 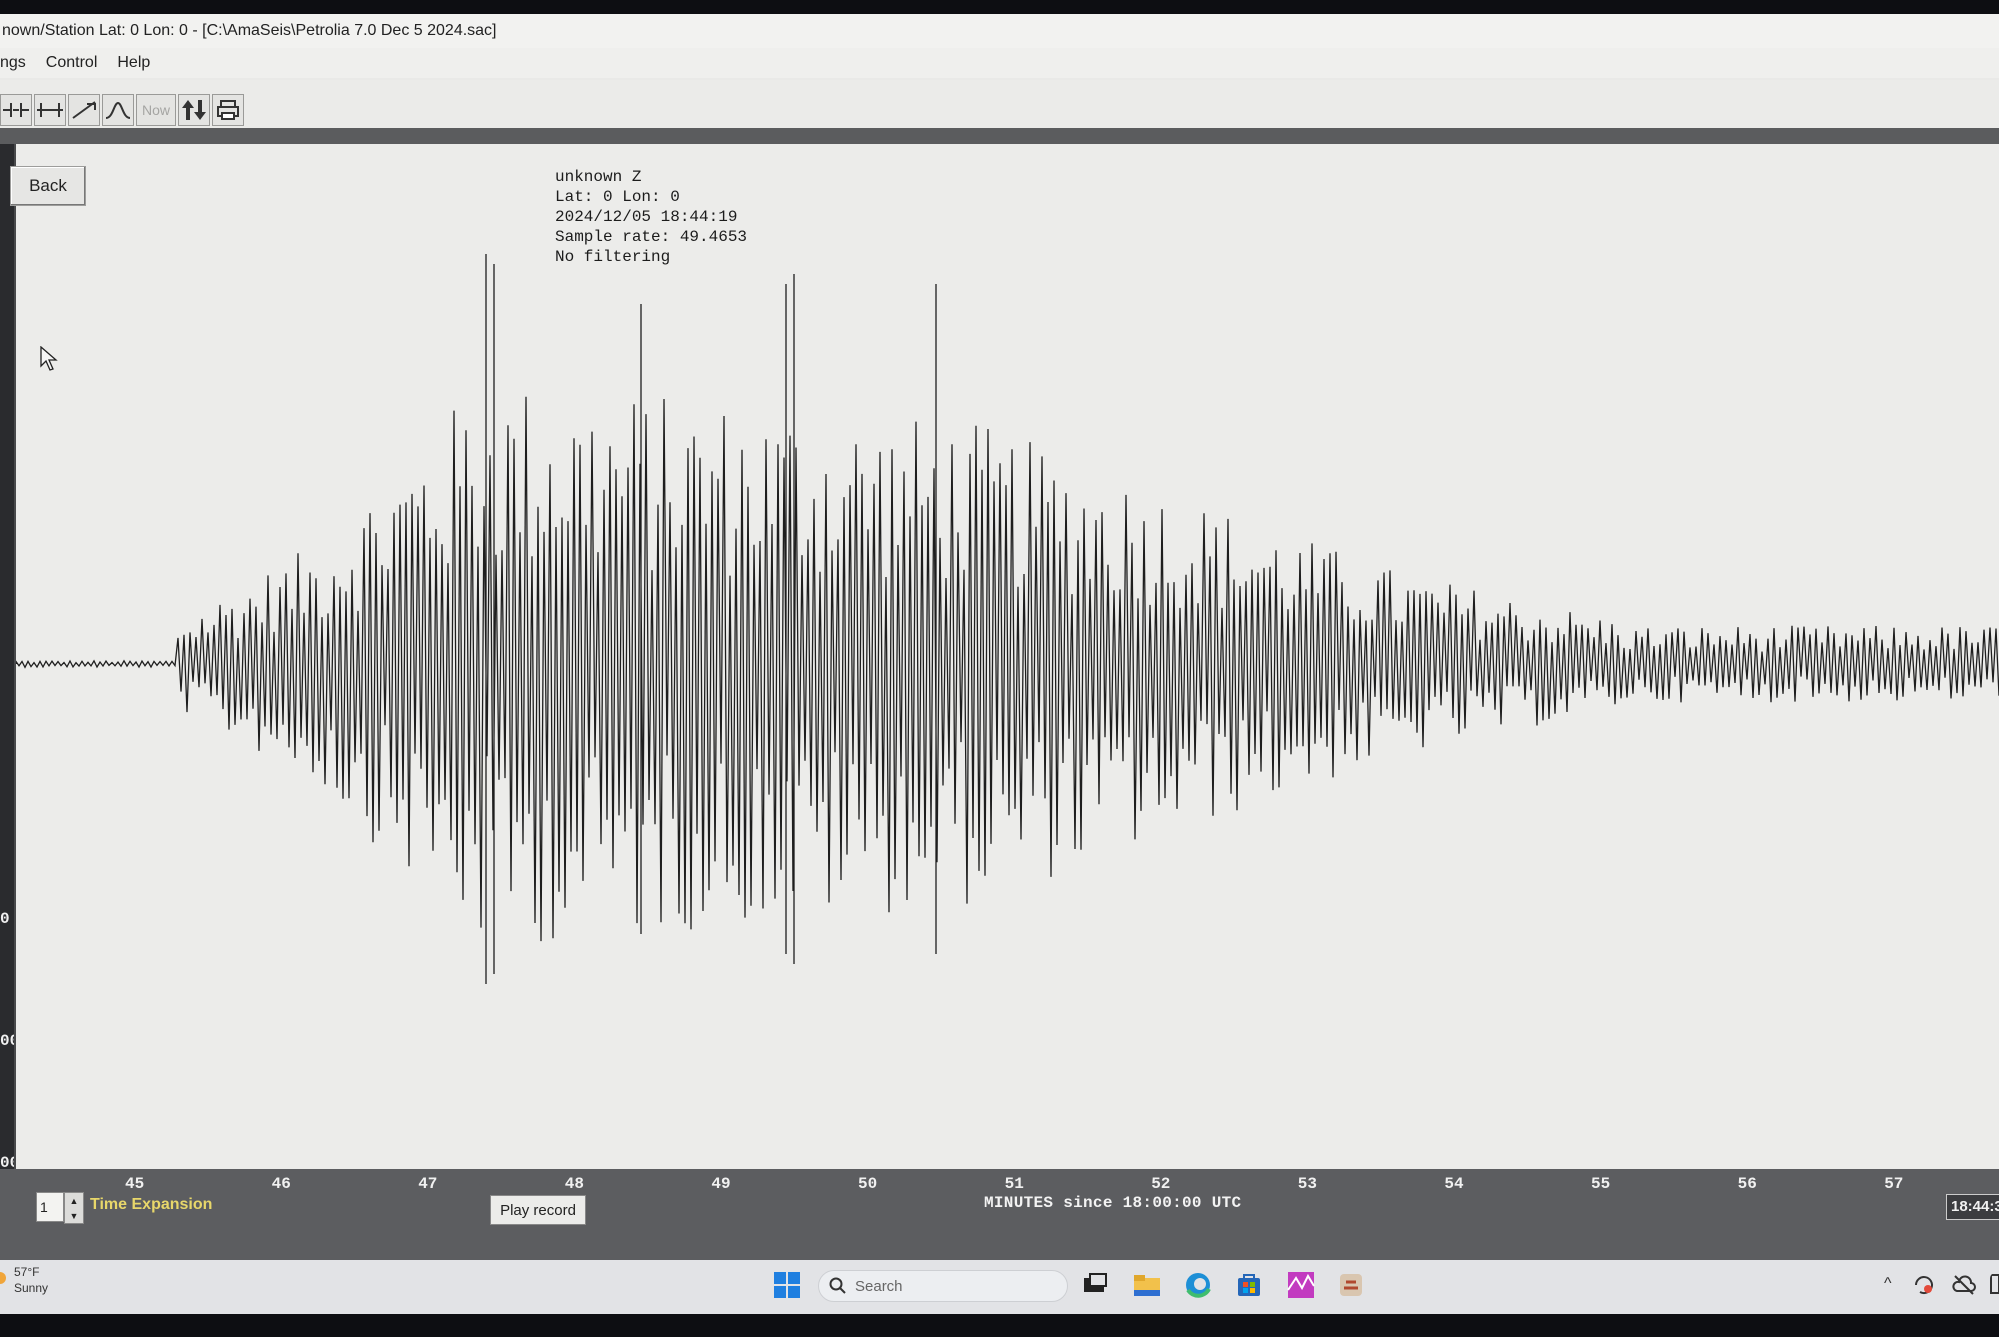 What do you see at coordinates (74, 1200) in the screenshot?
I see `chevron-up-icon: ▲` at bounding box center [74, 1200].